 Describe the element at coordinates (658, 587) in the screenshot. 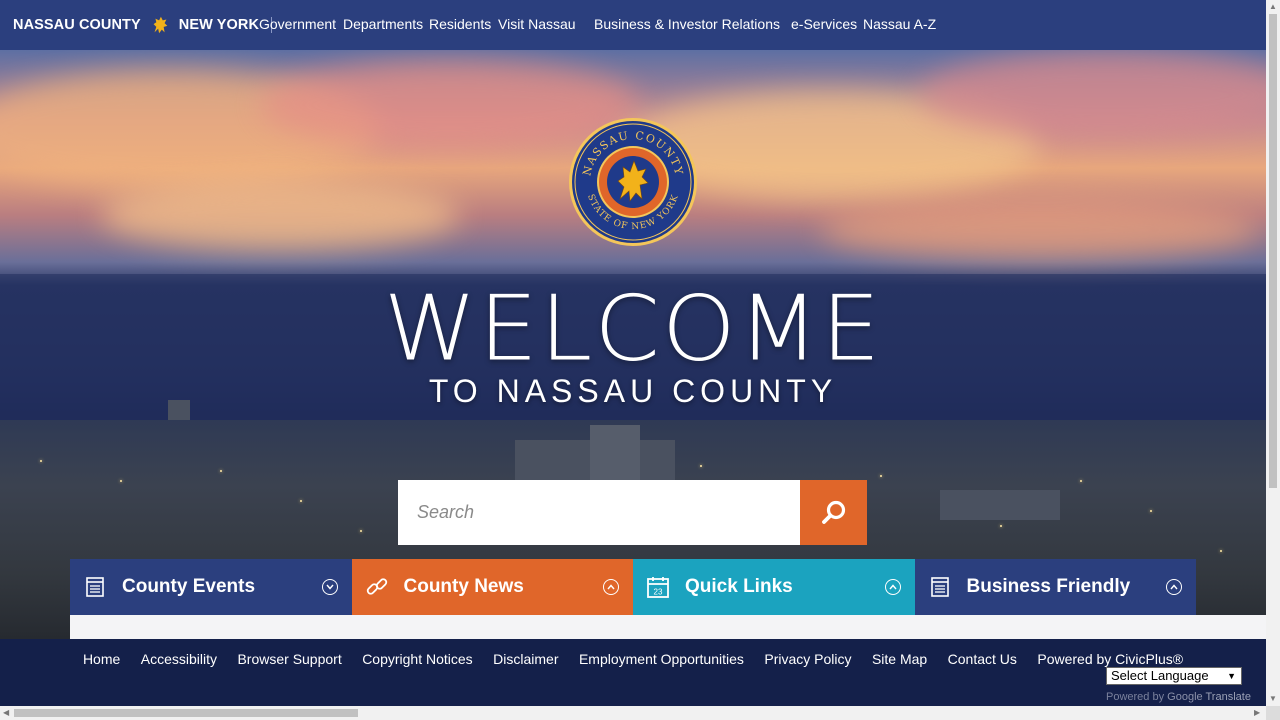

I see `calendar-23-icon: 23` at that location.